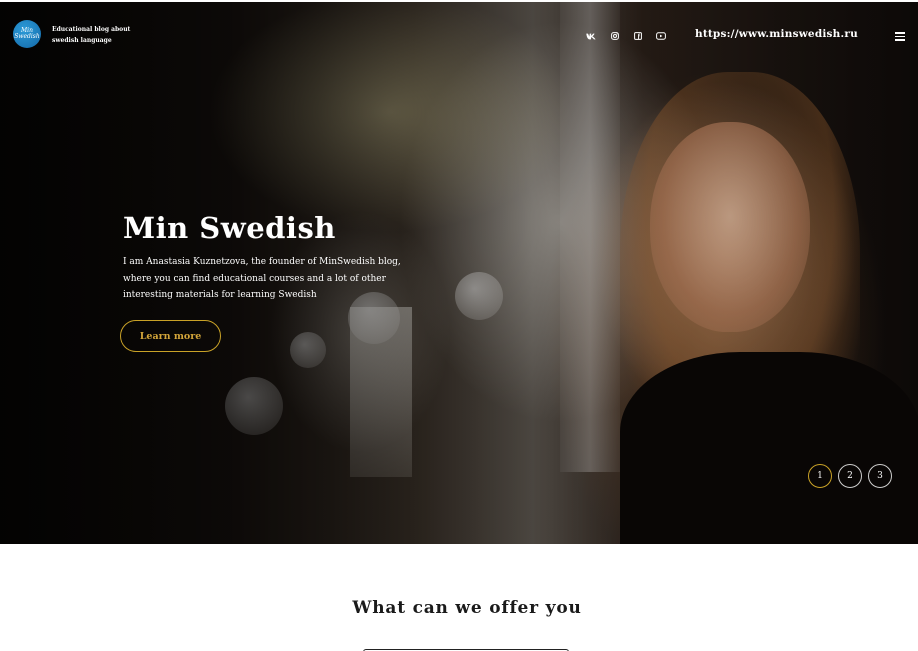 Image resolution: width=918 pixels, height=651 pixels. Describe the element at coordinates (900, 36) in the screenshot. I see `hamburger-menu-icon` at that location.